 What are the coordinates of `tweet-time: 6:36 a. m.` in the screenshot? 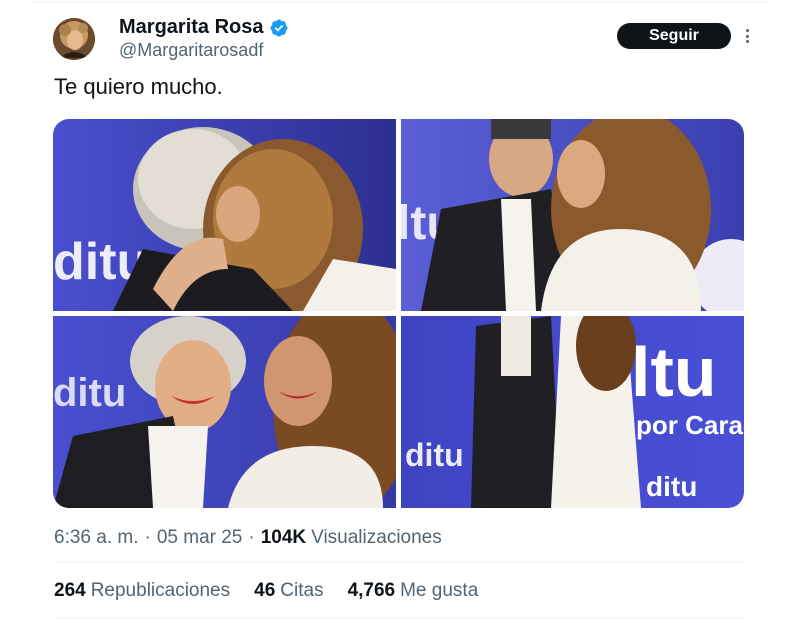 It's located at (96, 538).